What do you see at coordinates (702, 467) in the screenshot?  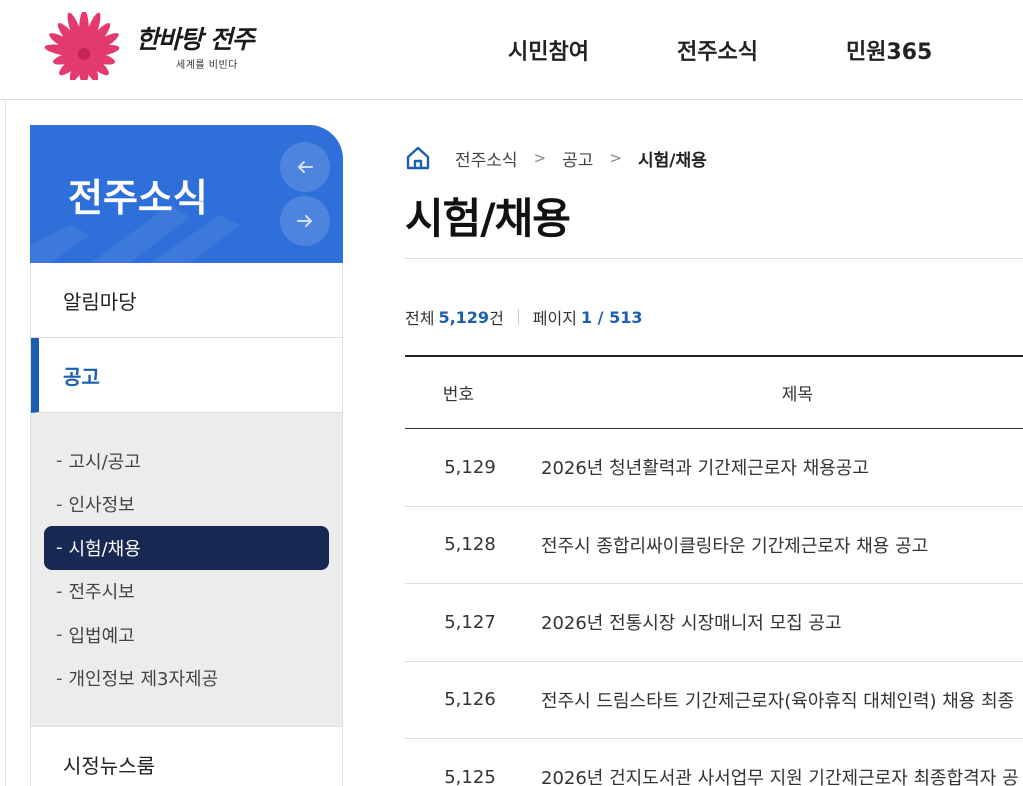 I see `row-title-link: 2026년 청년활력과 기간제근로자 채용공고` at bounding box center [702, 467].